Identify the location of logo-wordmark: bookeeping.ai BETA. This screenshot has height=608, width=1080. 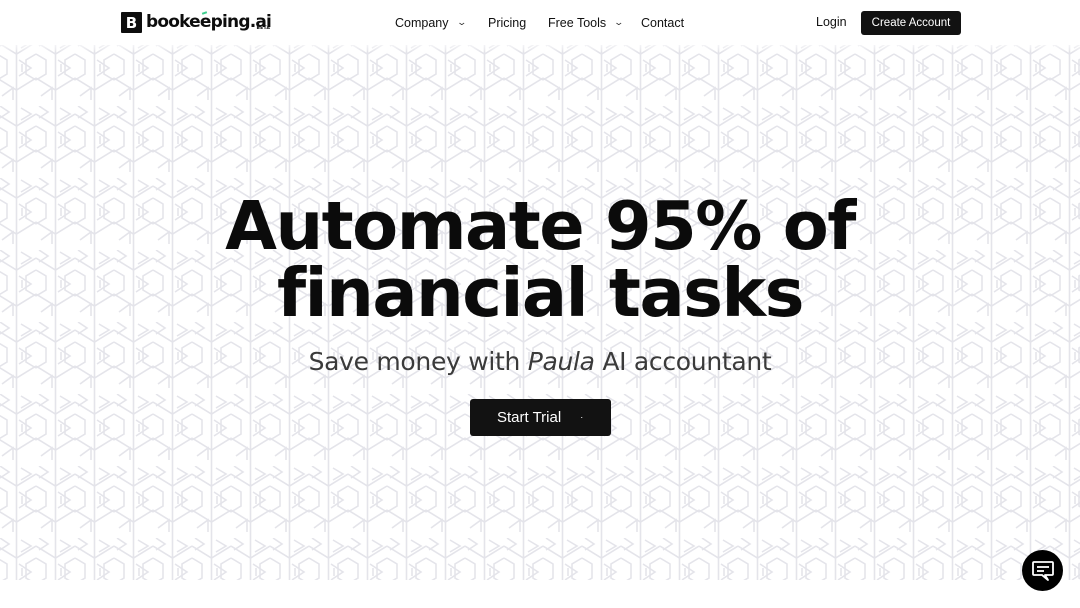
(209, 22).